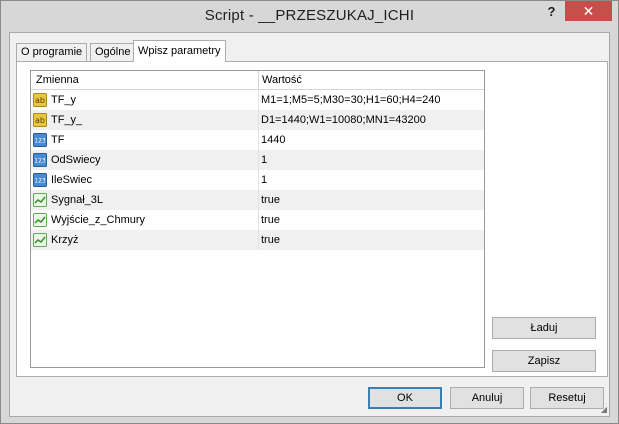  What do you see at coordinates (71, 180) in the screenshot?
I see `row-variable-name: IleSwiec` at bounding box center [71, 180].